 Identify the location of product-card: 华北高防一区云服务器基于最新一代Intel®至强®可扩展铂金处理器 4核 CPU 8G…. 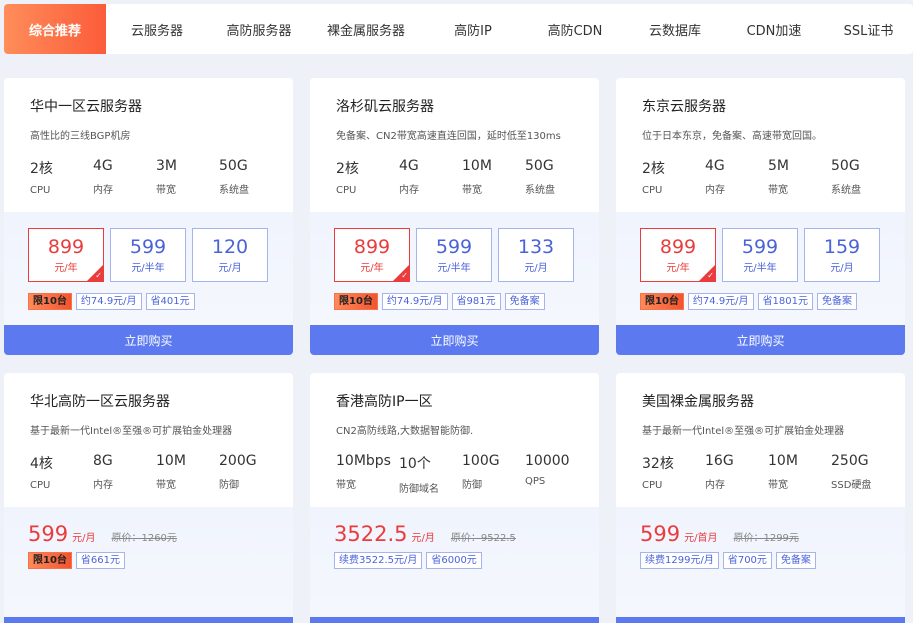
(148, 498).